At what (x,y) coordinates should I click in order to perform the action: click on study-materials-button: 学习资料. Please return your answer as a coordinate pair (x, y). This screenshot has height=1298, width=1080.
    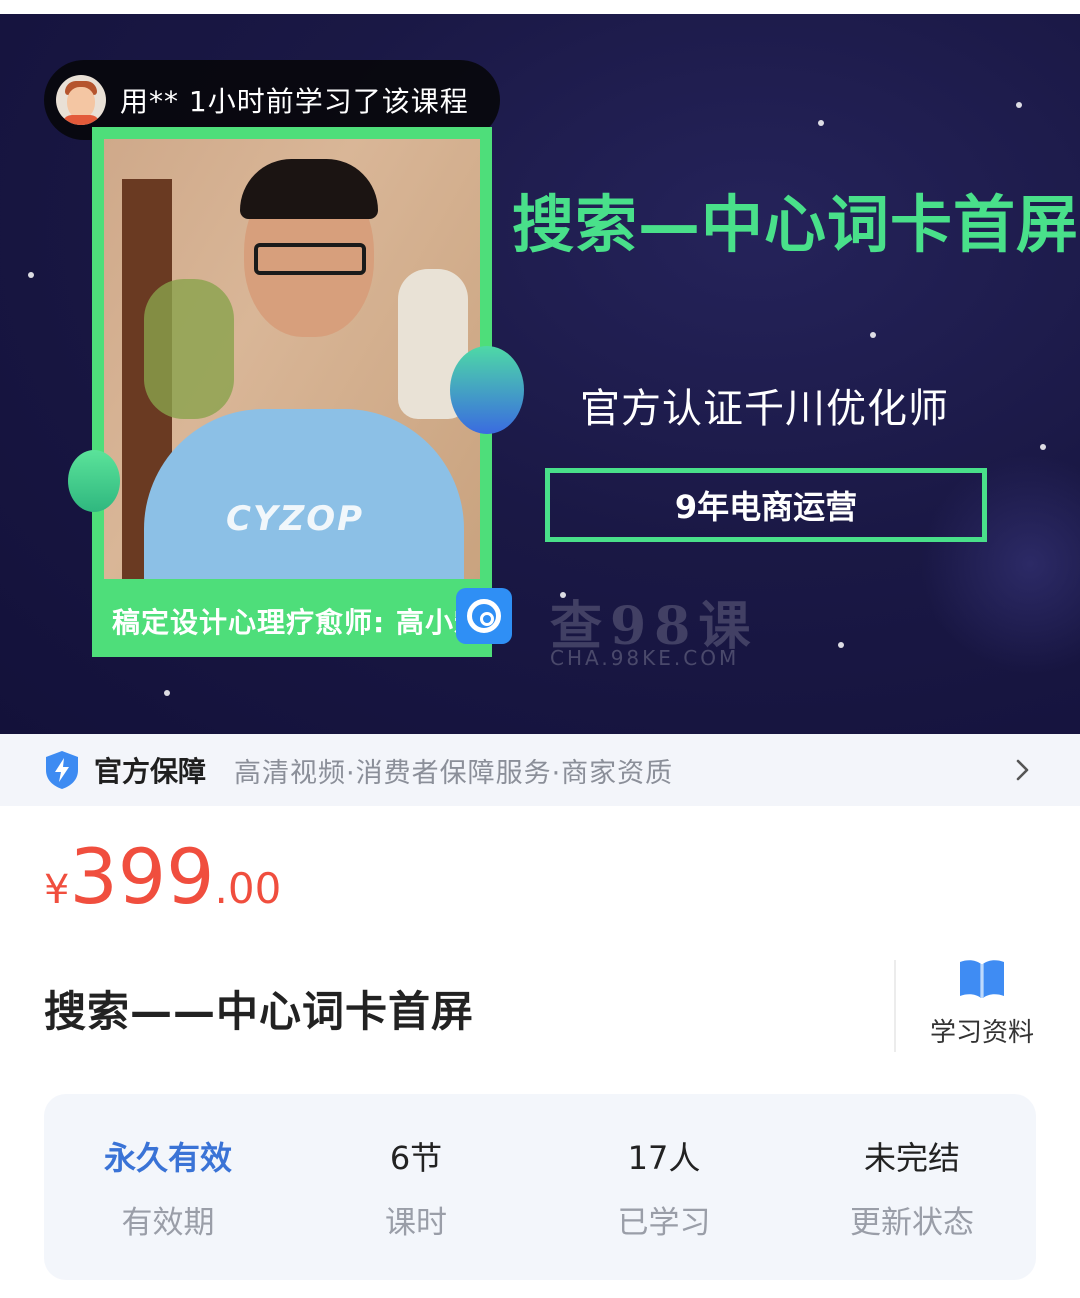
    Looking at the image, I should click on (982, 1008).